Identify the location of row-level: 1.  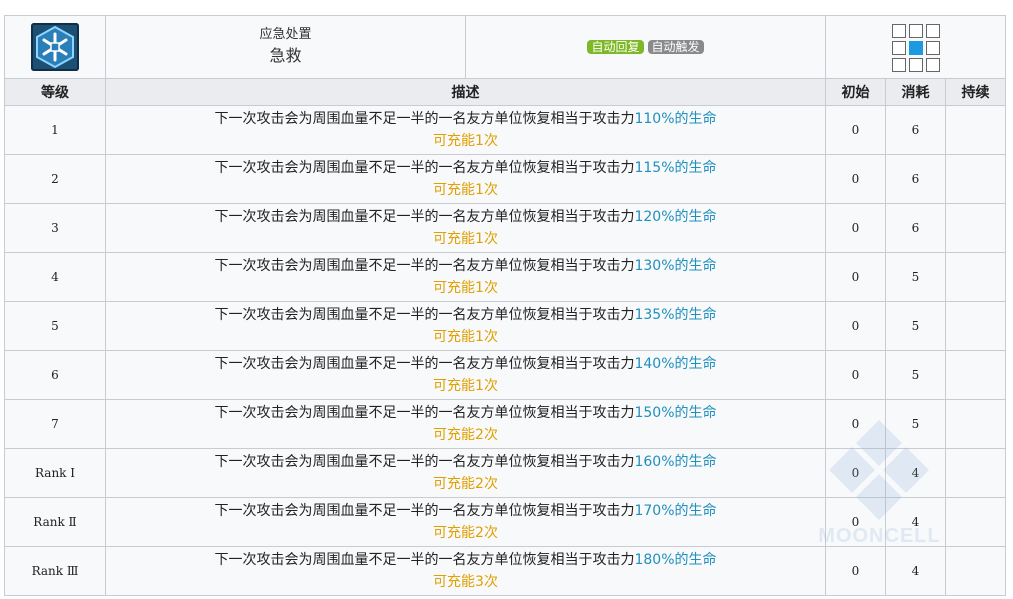
(55, 130).